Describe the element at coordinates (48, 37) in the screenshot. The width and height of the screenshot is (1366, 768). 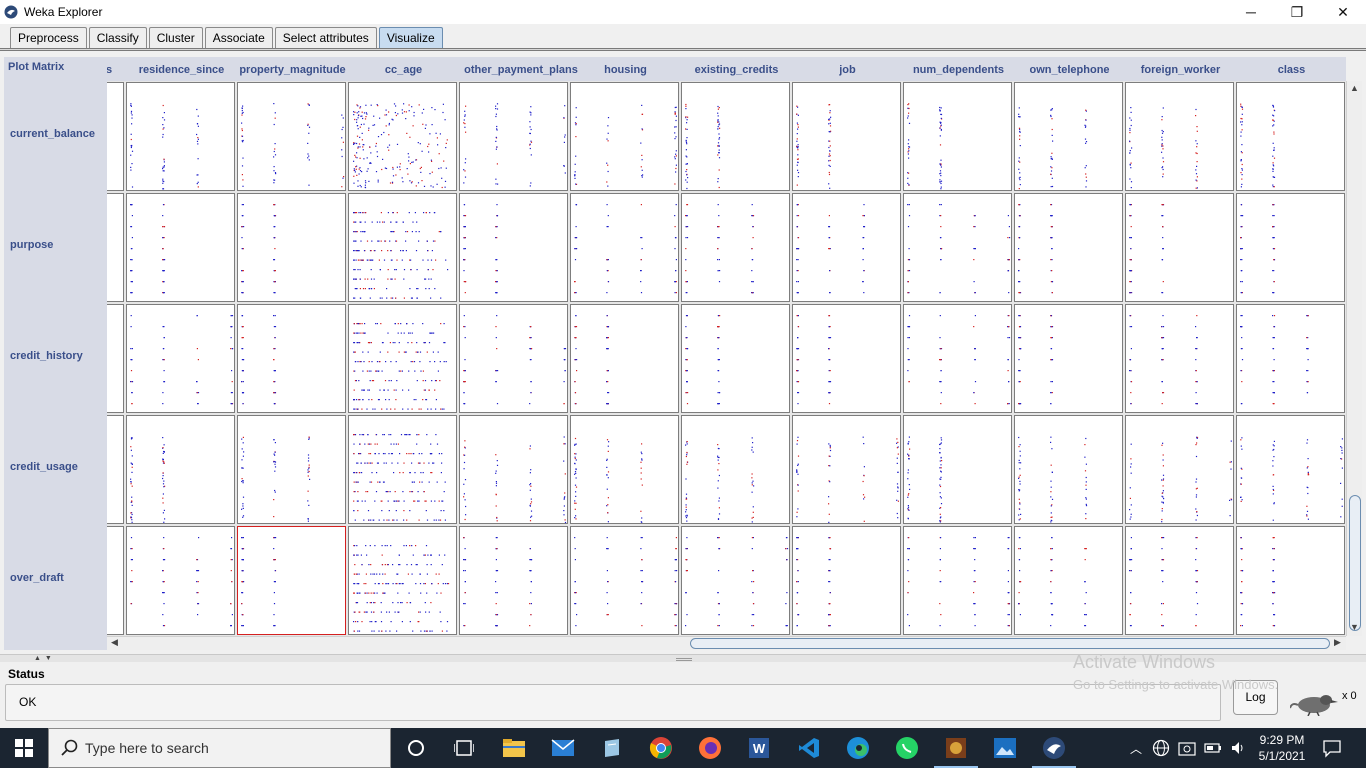
I see `tab-preprocess: Preprocess` at that location.